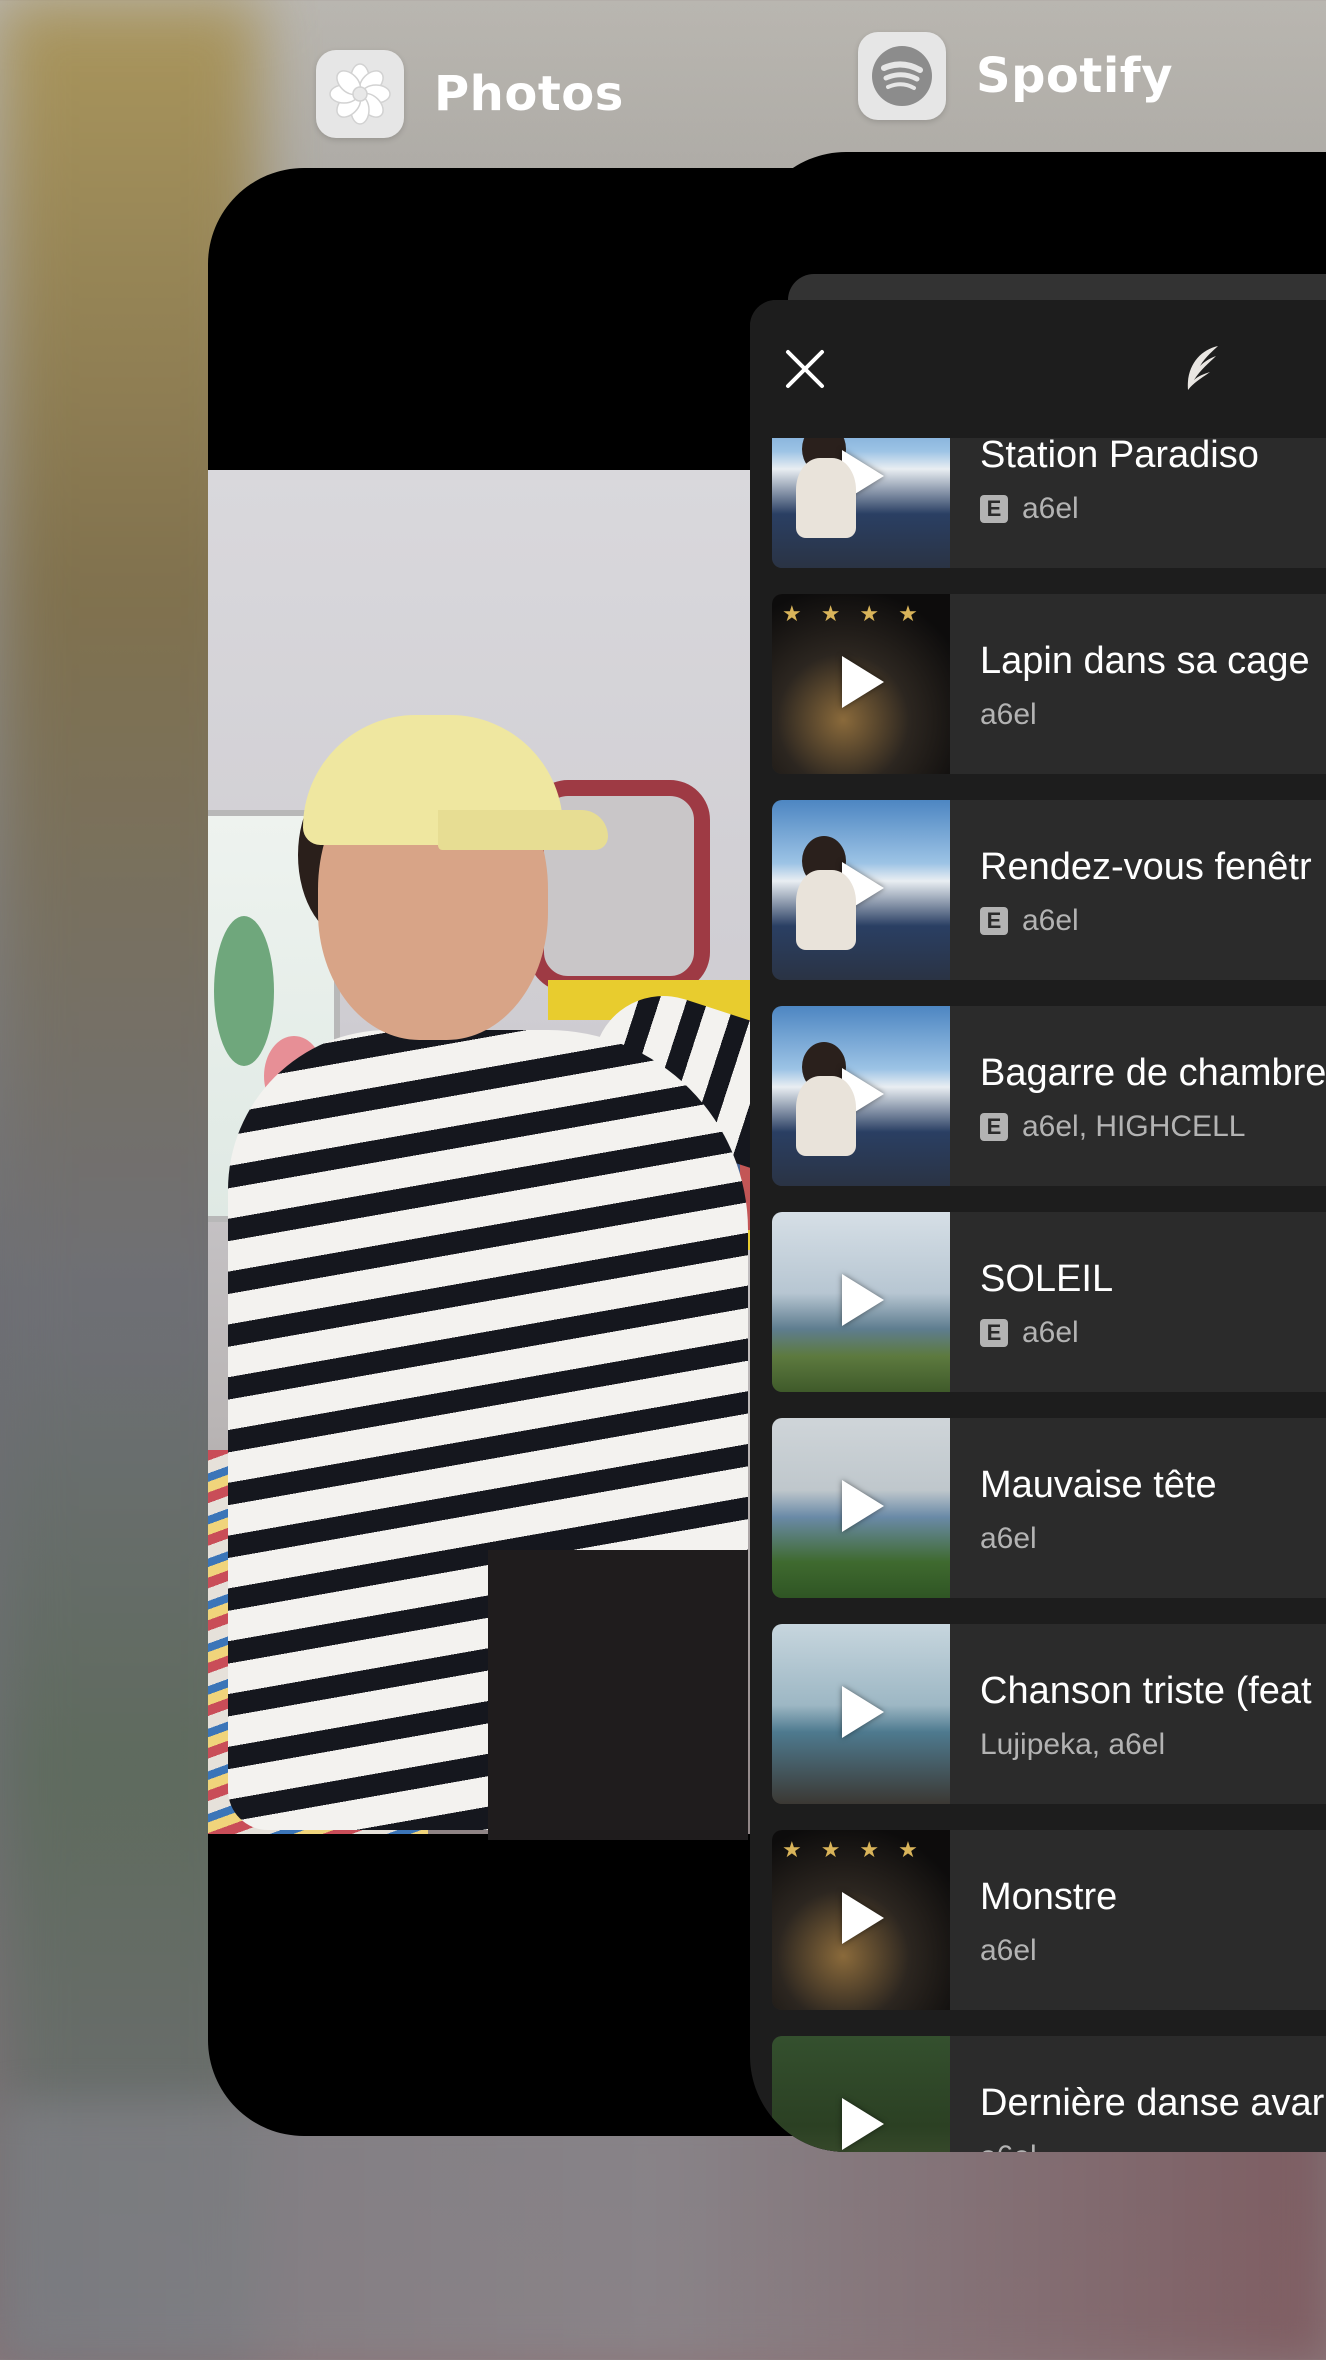  Describe the element at coordinates (1203, 369) in the screenshot. I see `angel-wing-icon` at that location.